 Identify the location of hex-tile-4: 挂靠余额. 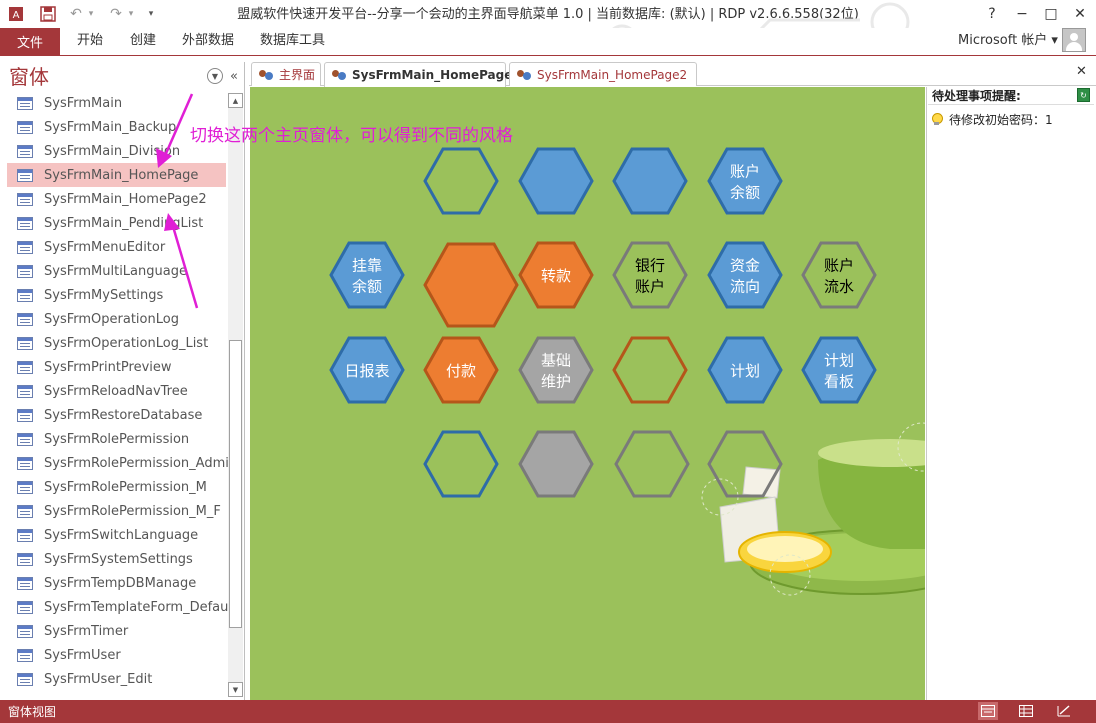
(367, 275).